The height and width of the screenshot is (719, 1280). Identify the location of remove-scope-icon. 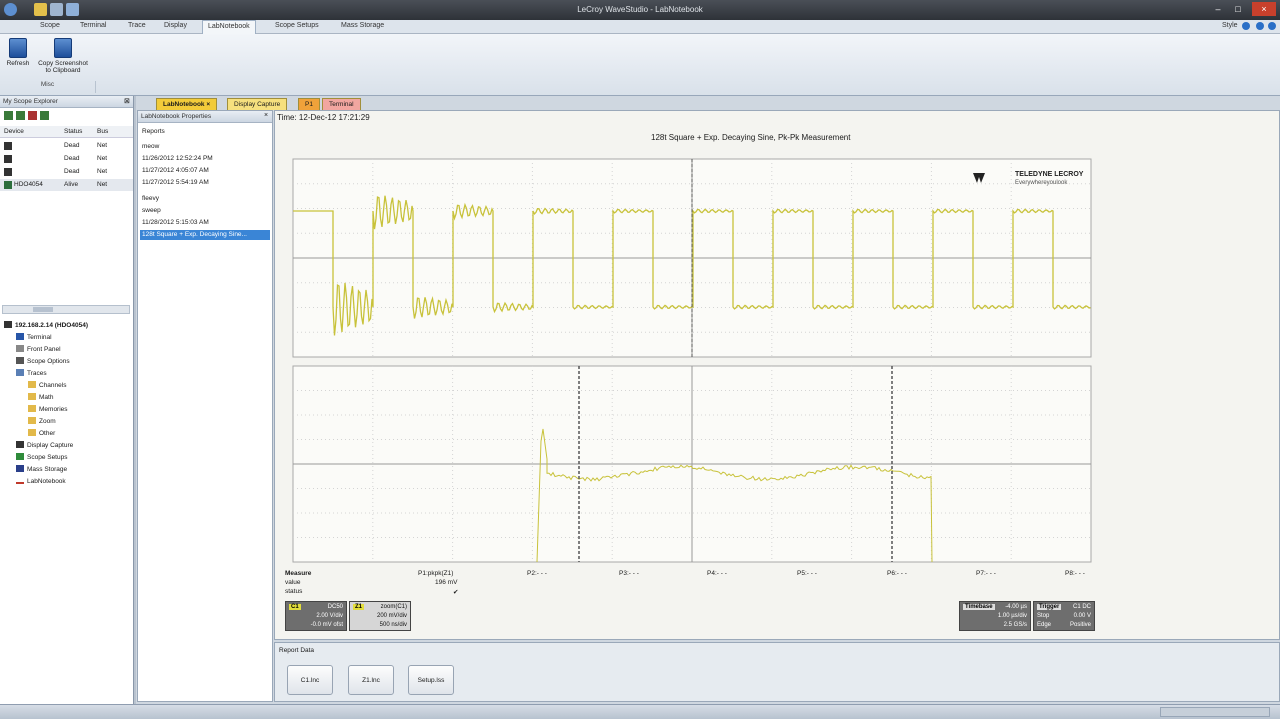
(32, 115).